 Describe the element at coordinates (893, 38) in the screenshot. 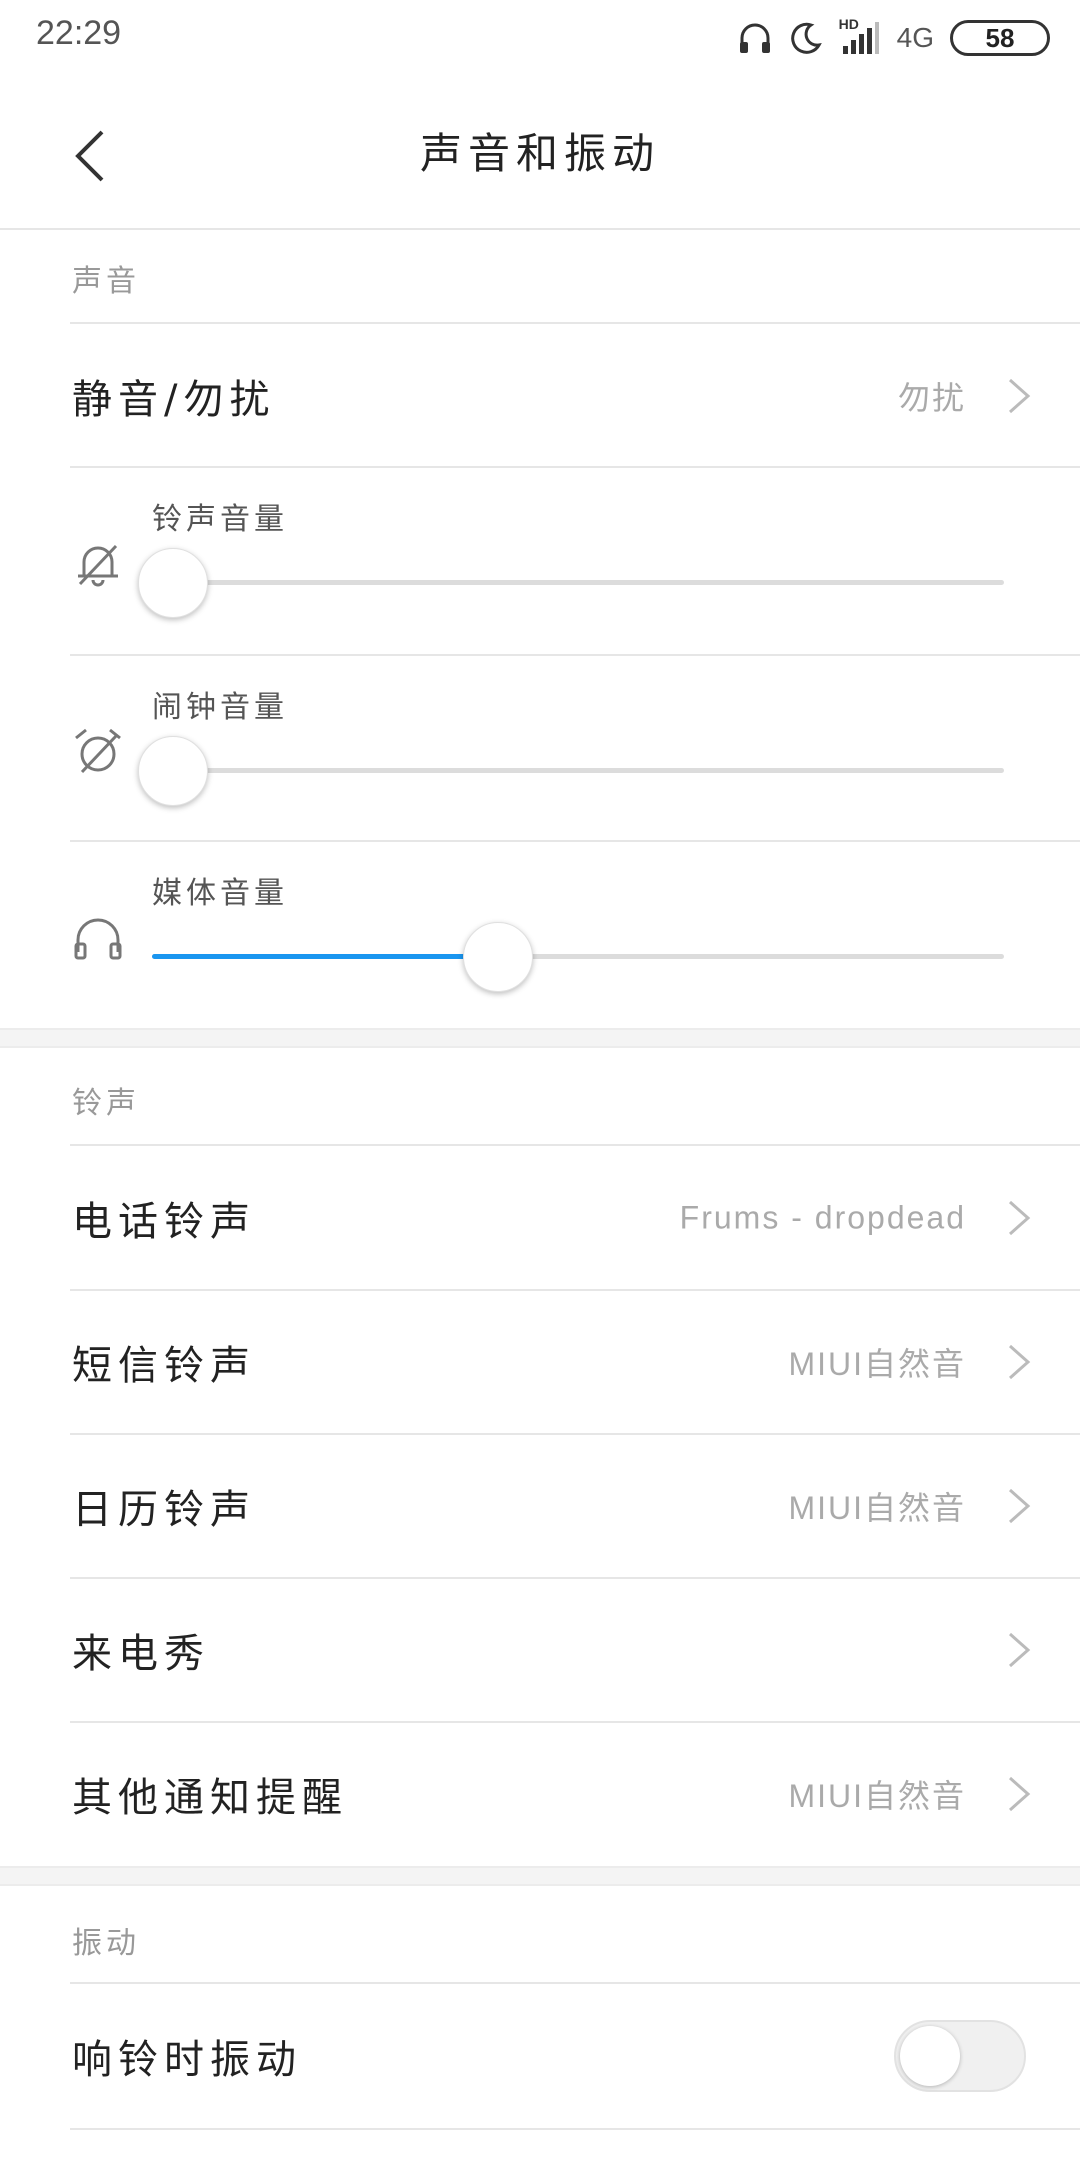

I see `status-icons: HD 4G 58` at that location.